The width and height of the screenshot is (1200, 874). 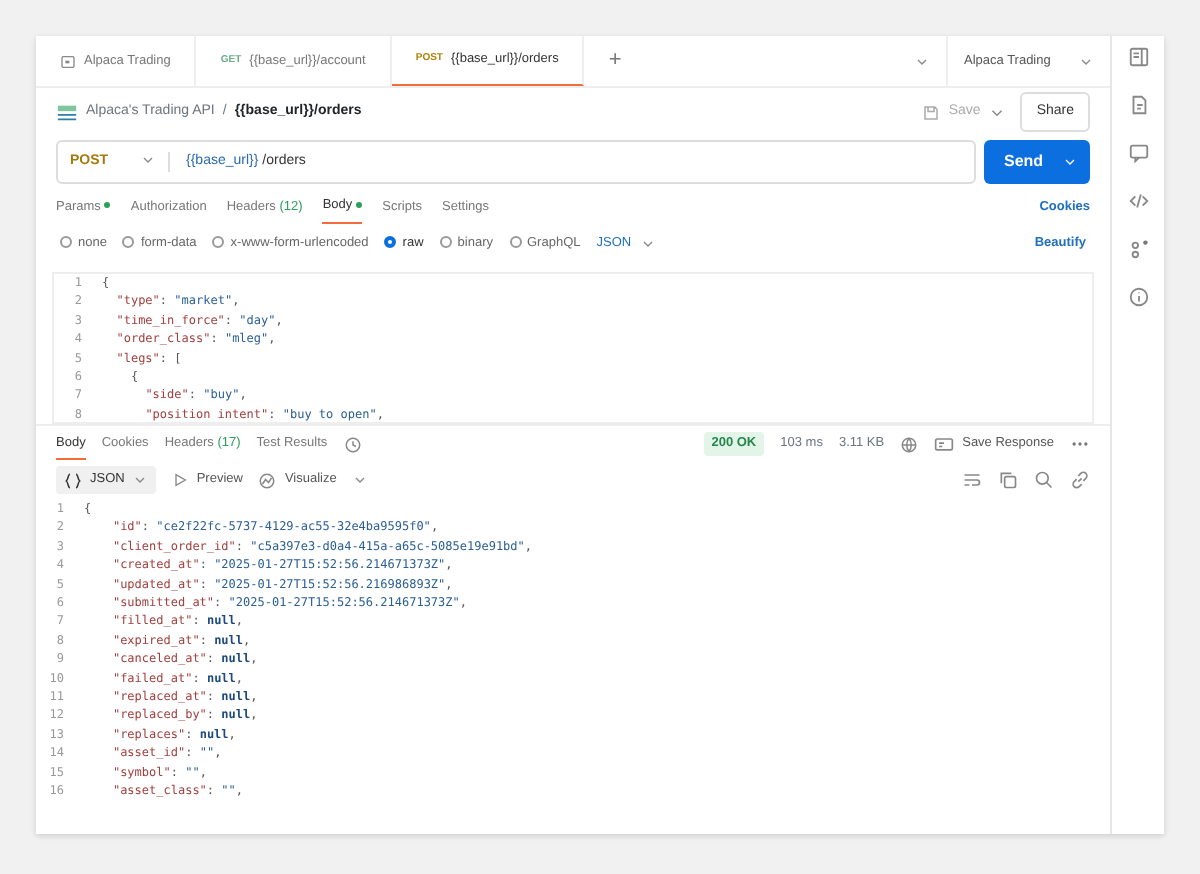 What do you see at coordinates (1138, 201) in the screenshot?
I see `code-icon` at bounding box center [1138, 201].